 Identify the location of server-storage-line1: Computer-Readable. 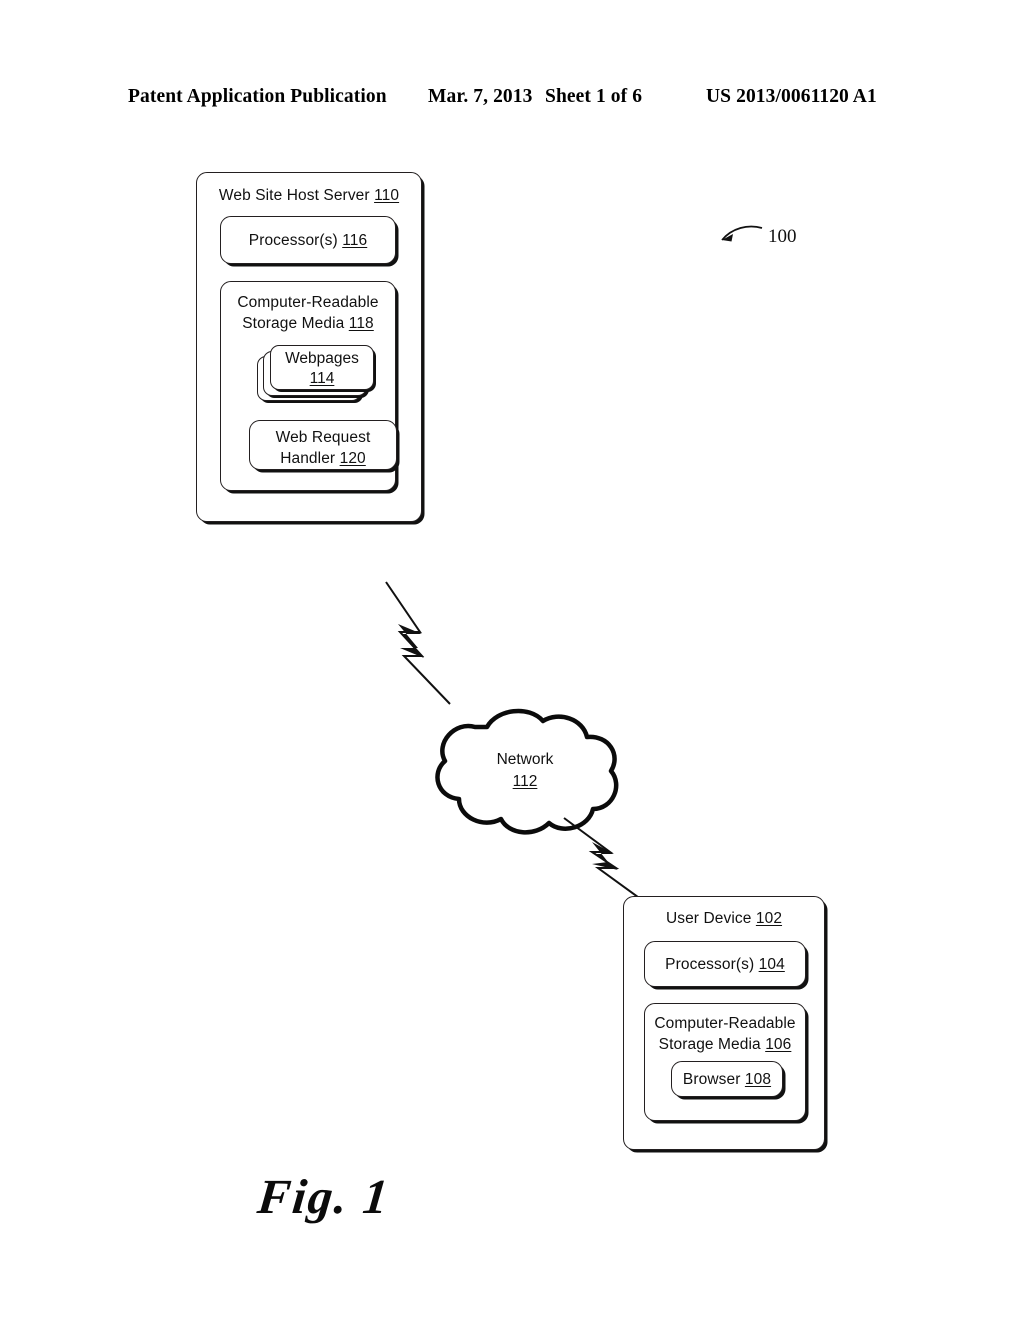
(308, 302).